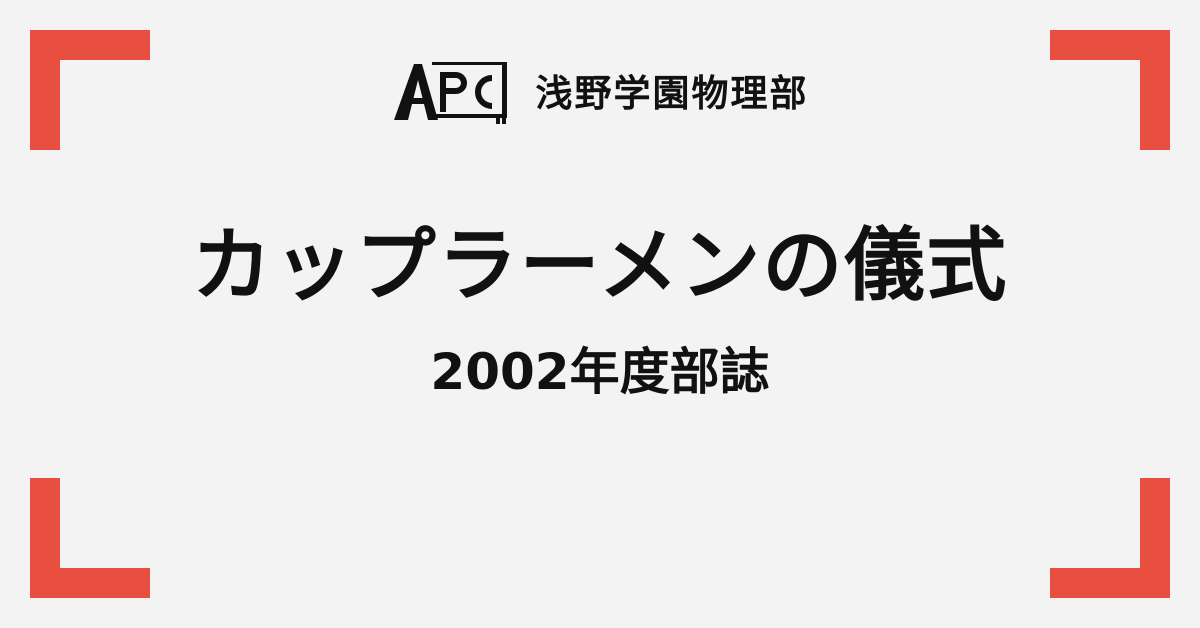 The image size is (1200, 628). What do you see at coordinates (672, 93) in the screenshot?
I see `club-name: 浅野学園物理部` at bounding box center [672, 93].